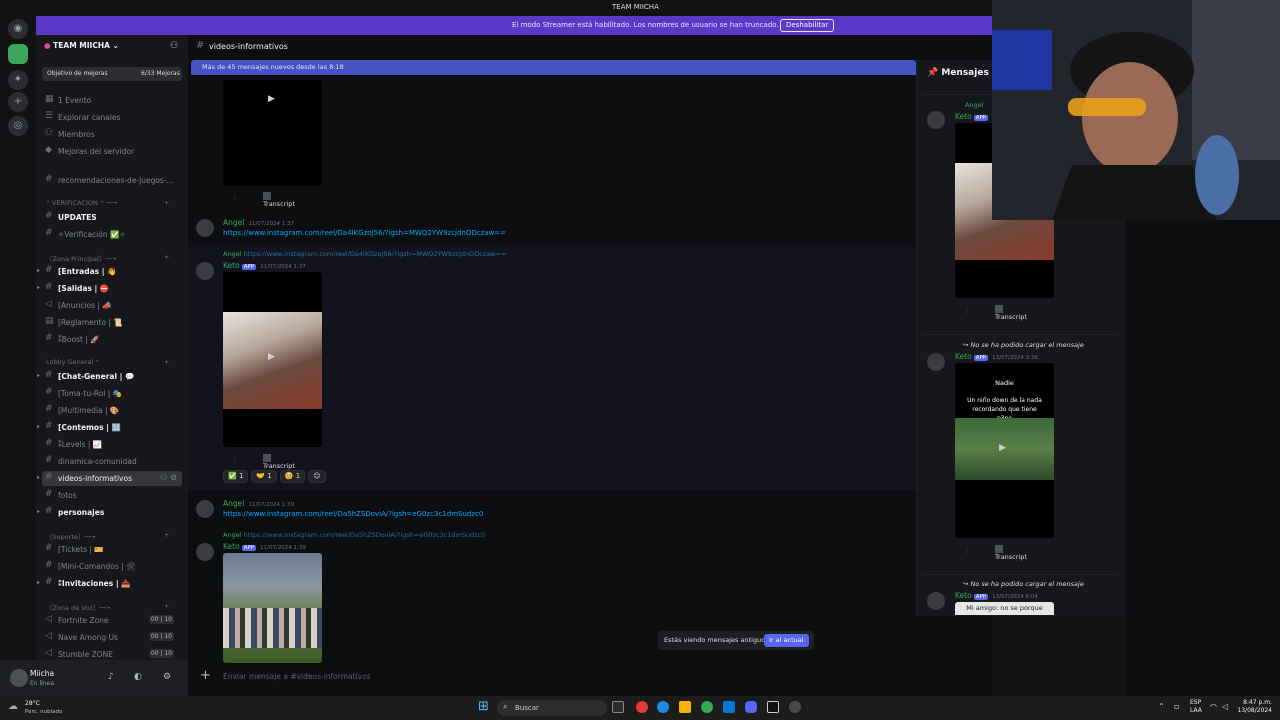 Image resolution: width=1280 pixels, height=720 pixels. What do you see at coordinates (807, 25) in the screenshot?
I see `disable-streamer-button: Deshabilitar` at bounding box center [807, 25].